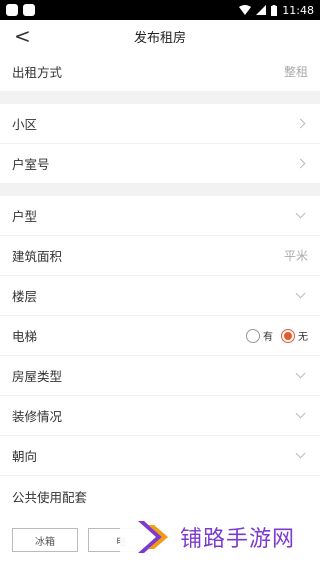 This screenshot has height=570, width=320. I want to click on status-time: 11:48, so click(298, 10).